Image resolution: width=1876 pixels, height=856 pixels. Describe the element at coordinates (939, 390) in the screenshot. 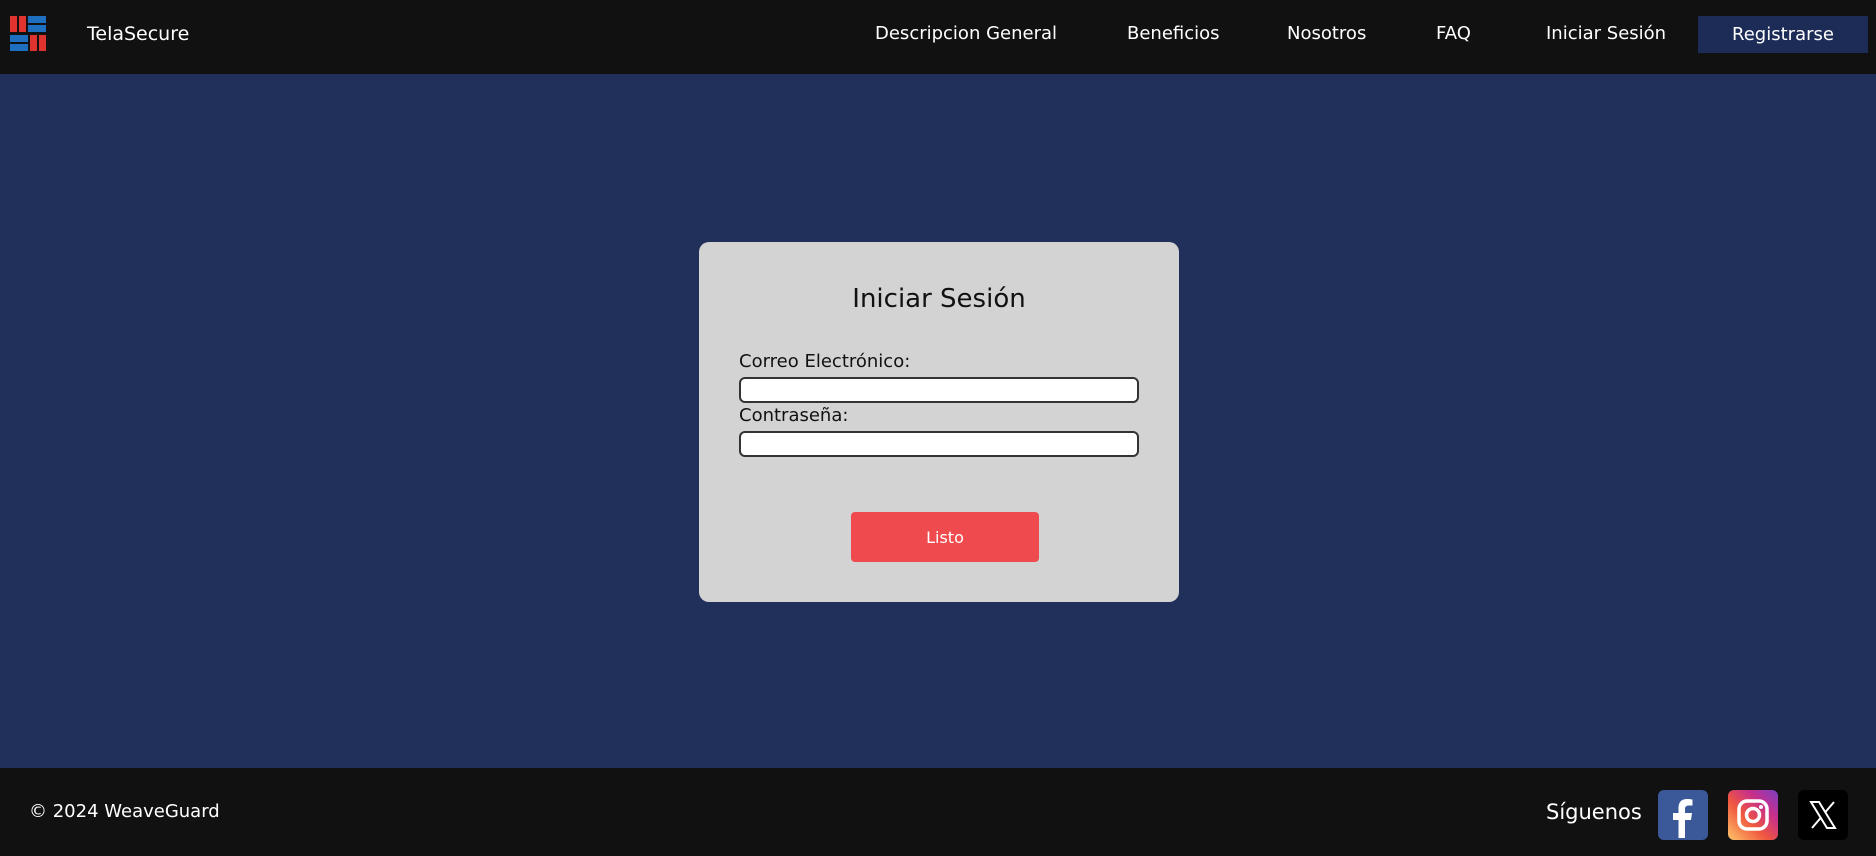

I see `email-field` at that location.